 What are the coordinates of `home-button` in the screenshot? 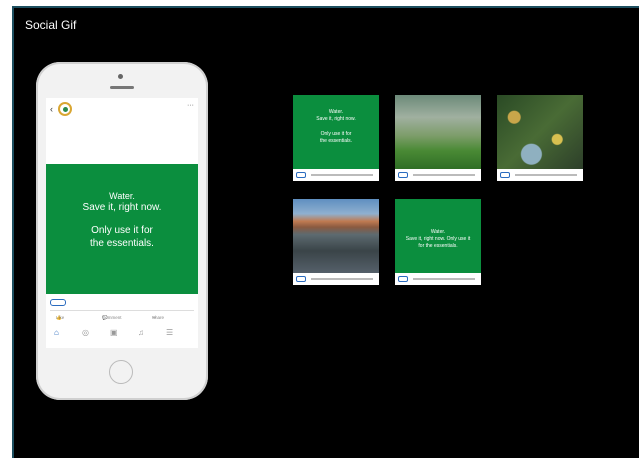 It's located at (121, 372).